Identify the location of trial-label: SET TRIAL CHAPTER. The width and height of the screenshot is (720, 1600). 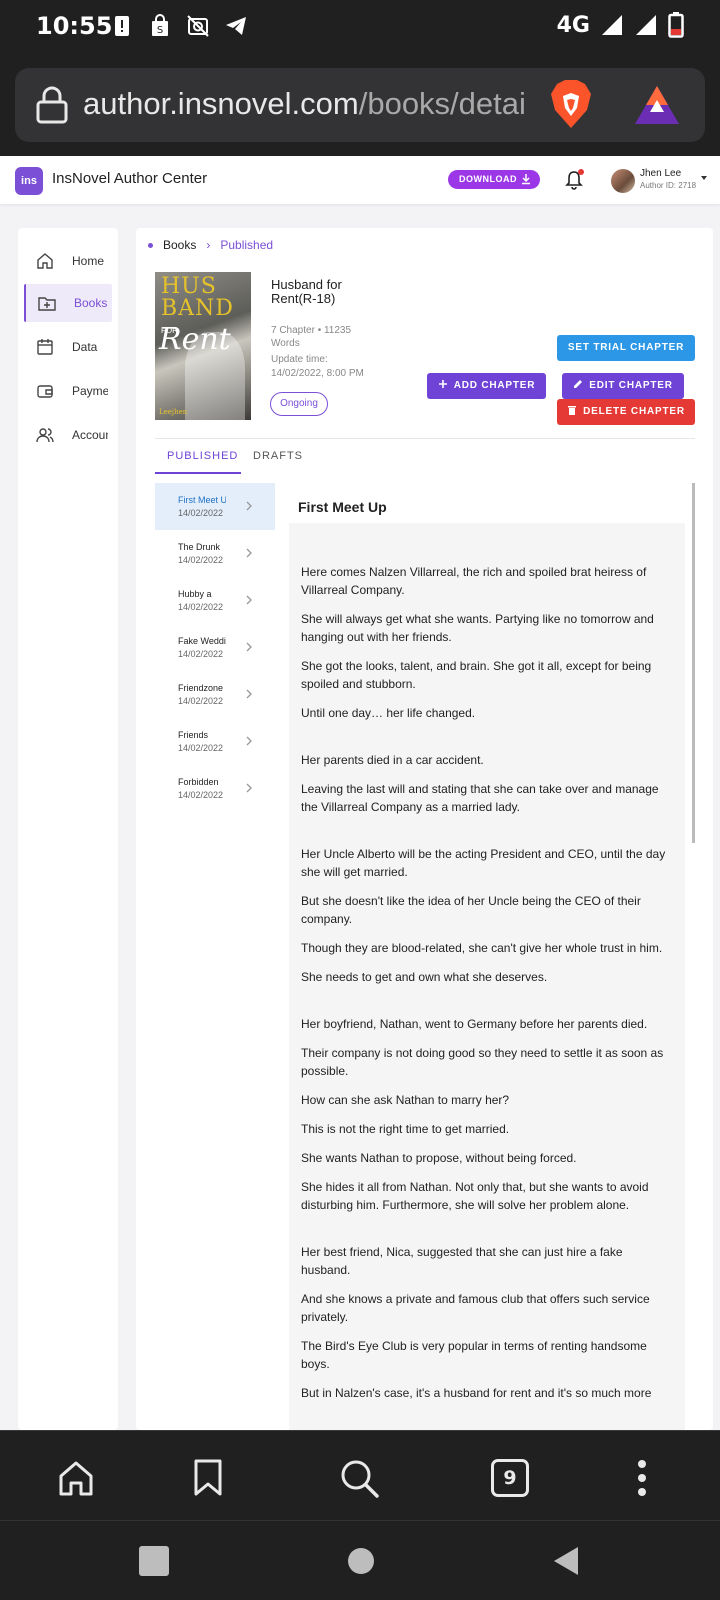
(626, 347).